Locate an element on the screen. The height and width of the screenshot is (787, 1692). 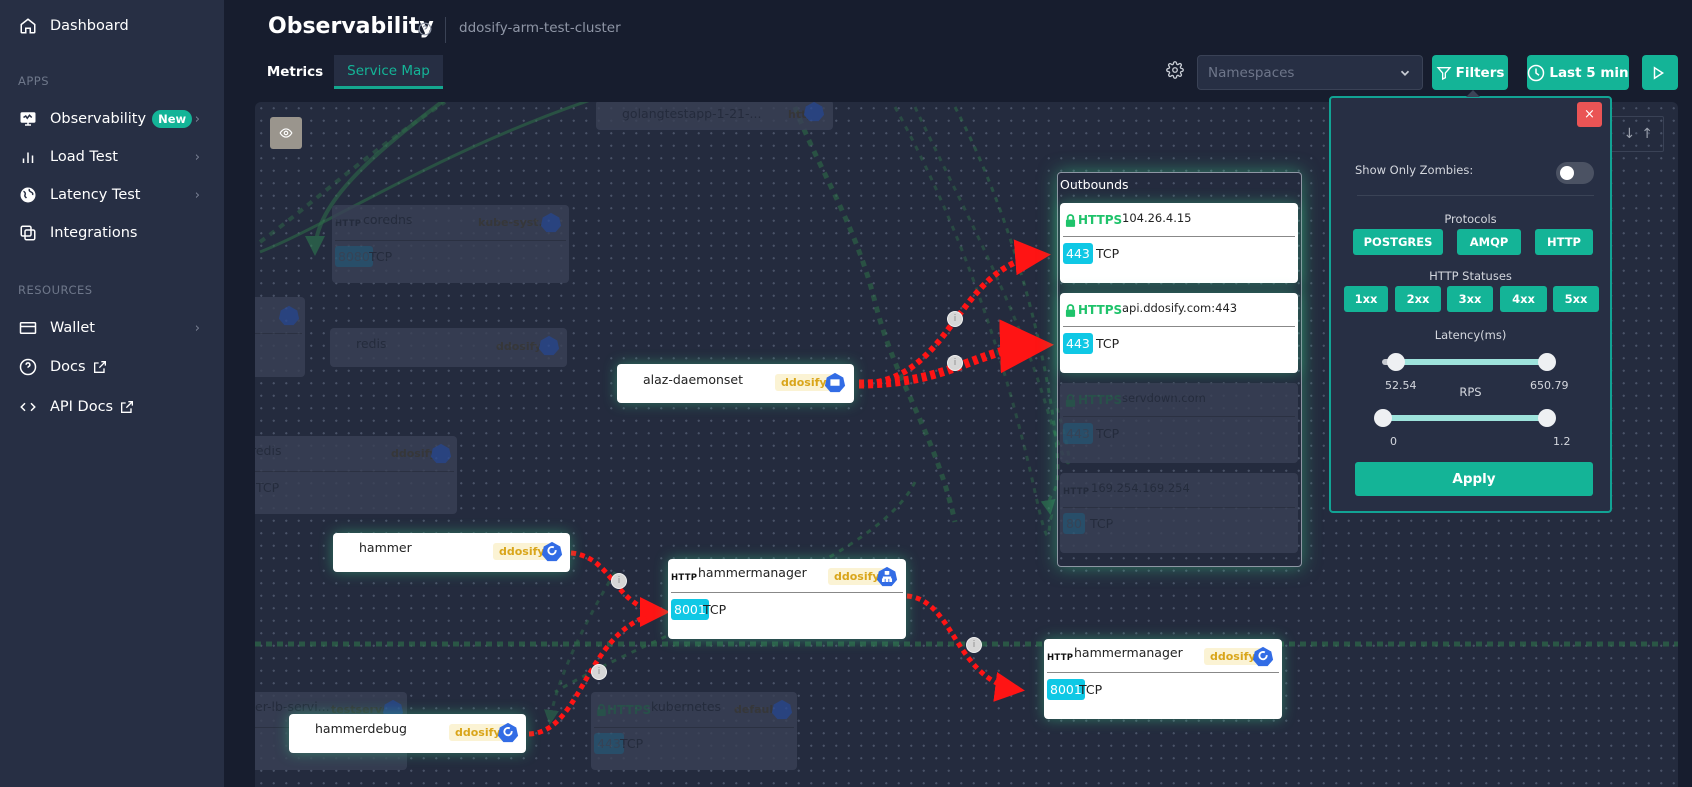
node-hammermanager-deployment: HTTP hammermanager ddosify 8001 TCP is located at coordinates (1163, 679).